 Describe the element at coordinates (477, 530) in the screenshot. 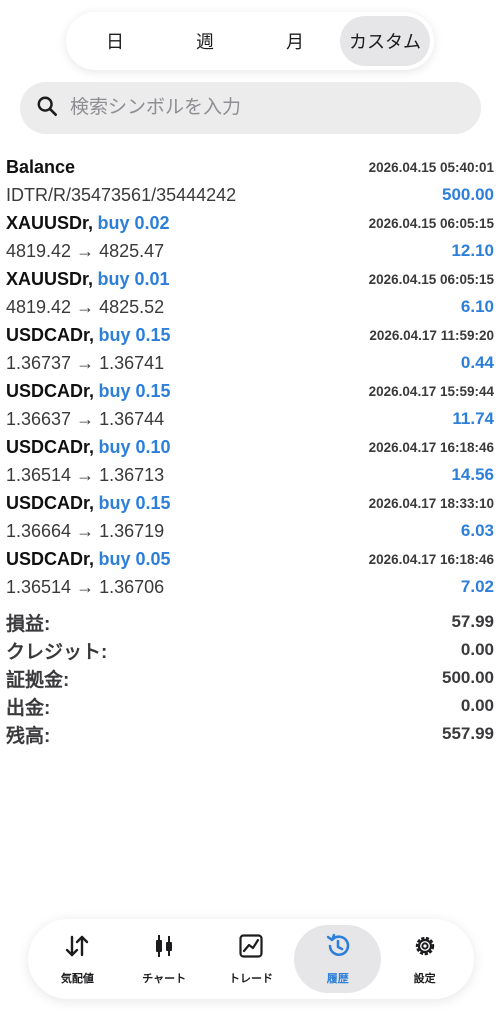

I see `deal-profit: 6.03` at that location.